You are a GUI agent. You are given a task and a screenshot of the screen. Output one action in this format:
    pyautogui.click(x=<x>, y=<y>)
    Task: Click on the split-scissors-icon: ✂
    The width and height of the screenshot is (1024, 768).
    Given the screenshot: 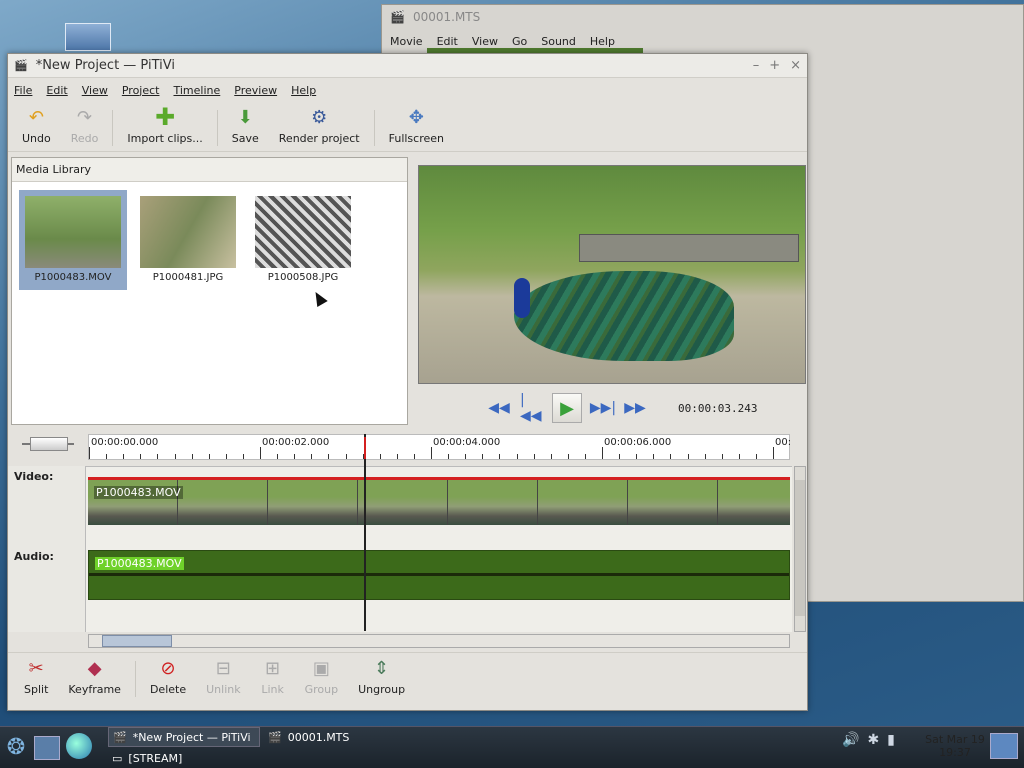 What is the action you would take?
    pyautogui.click(x=36, y=668)
    